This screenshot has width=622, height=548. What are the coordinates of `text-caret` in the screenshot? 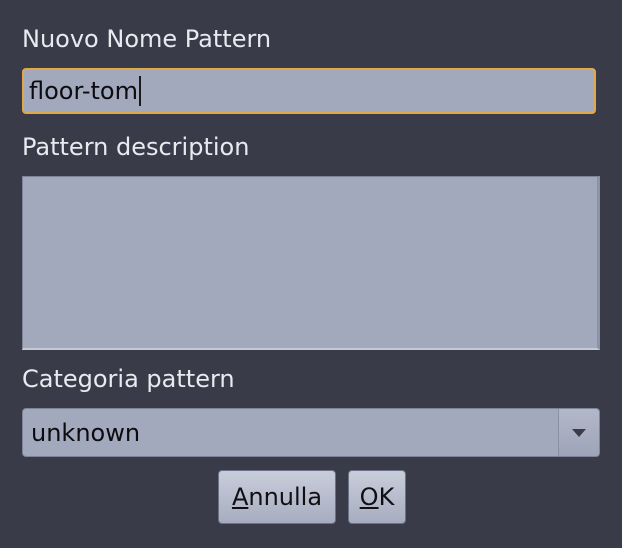 It's located at (139, 91).